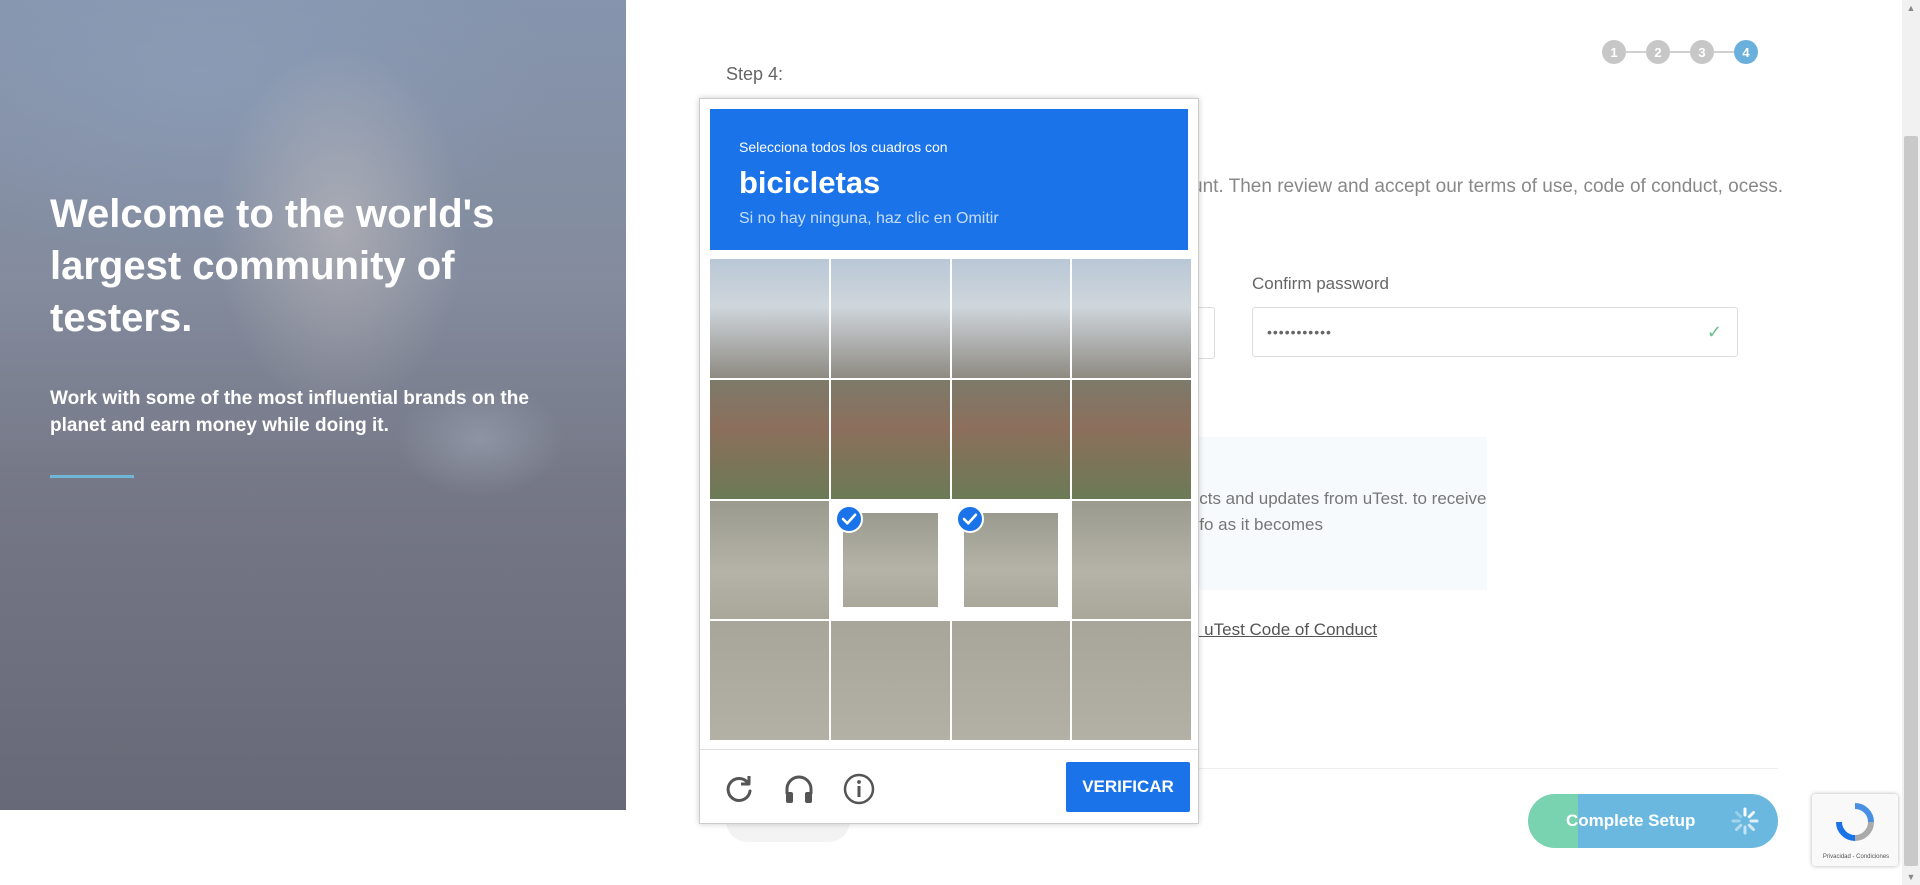  Describe the element at coordinates (1614, 52) in the screenshot. I see `step-1: 1` at that location.